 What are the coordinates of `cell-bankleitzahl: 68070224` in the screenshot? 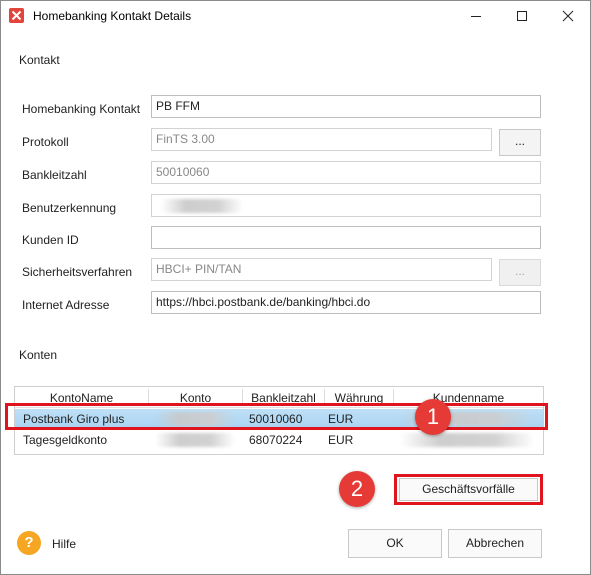 It's located at (276, 440).